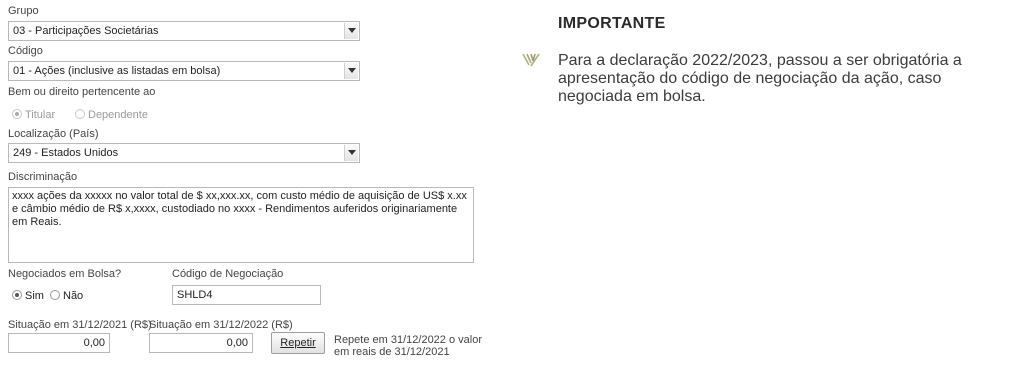  Describe the element at coordinates (408, 340) in the screenshot. I see `repete-note-line1: Repete em 31/12/2022 o valor` at that location.